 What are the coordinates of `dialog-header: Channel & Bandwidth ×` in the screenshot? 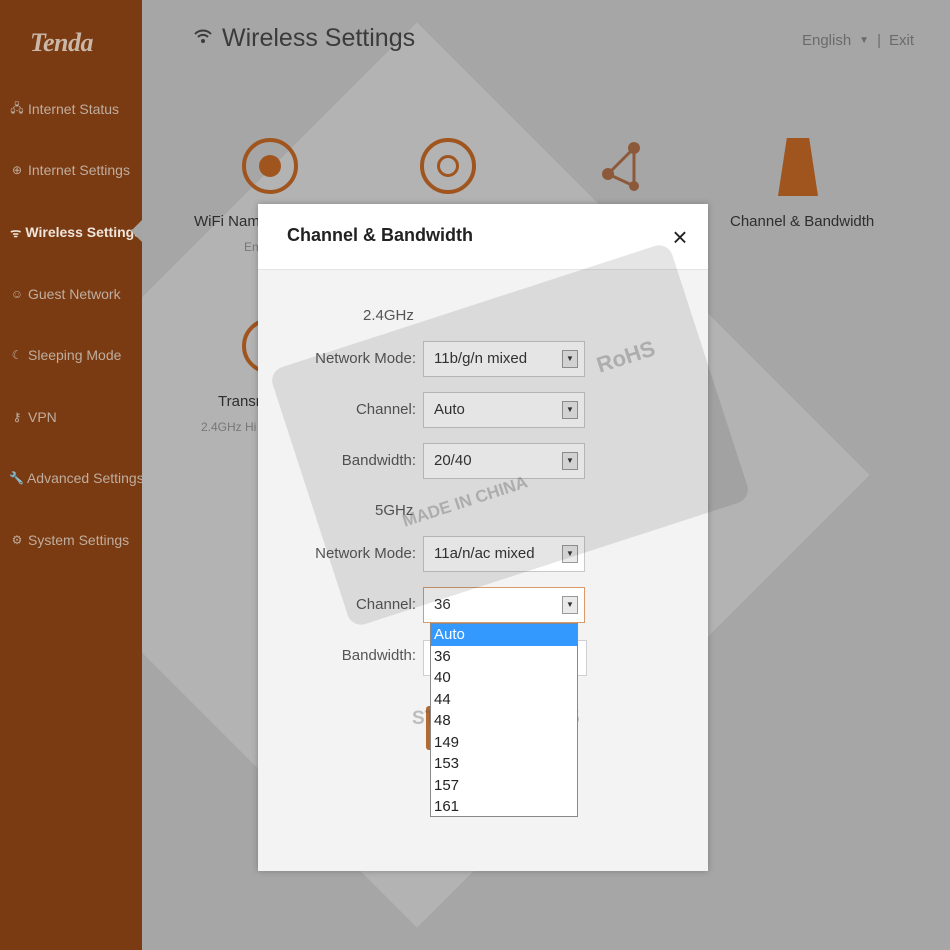 It's located at (483, 237).